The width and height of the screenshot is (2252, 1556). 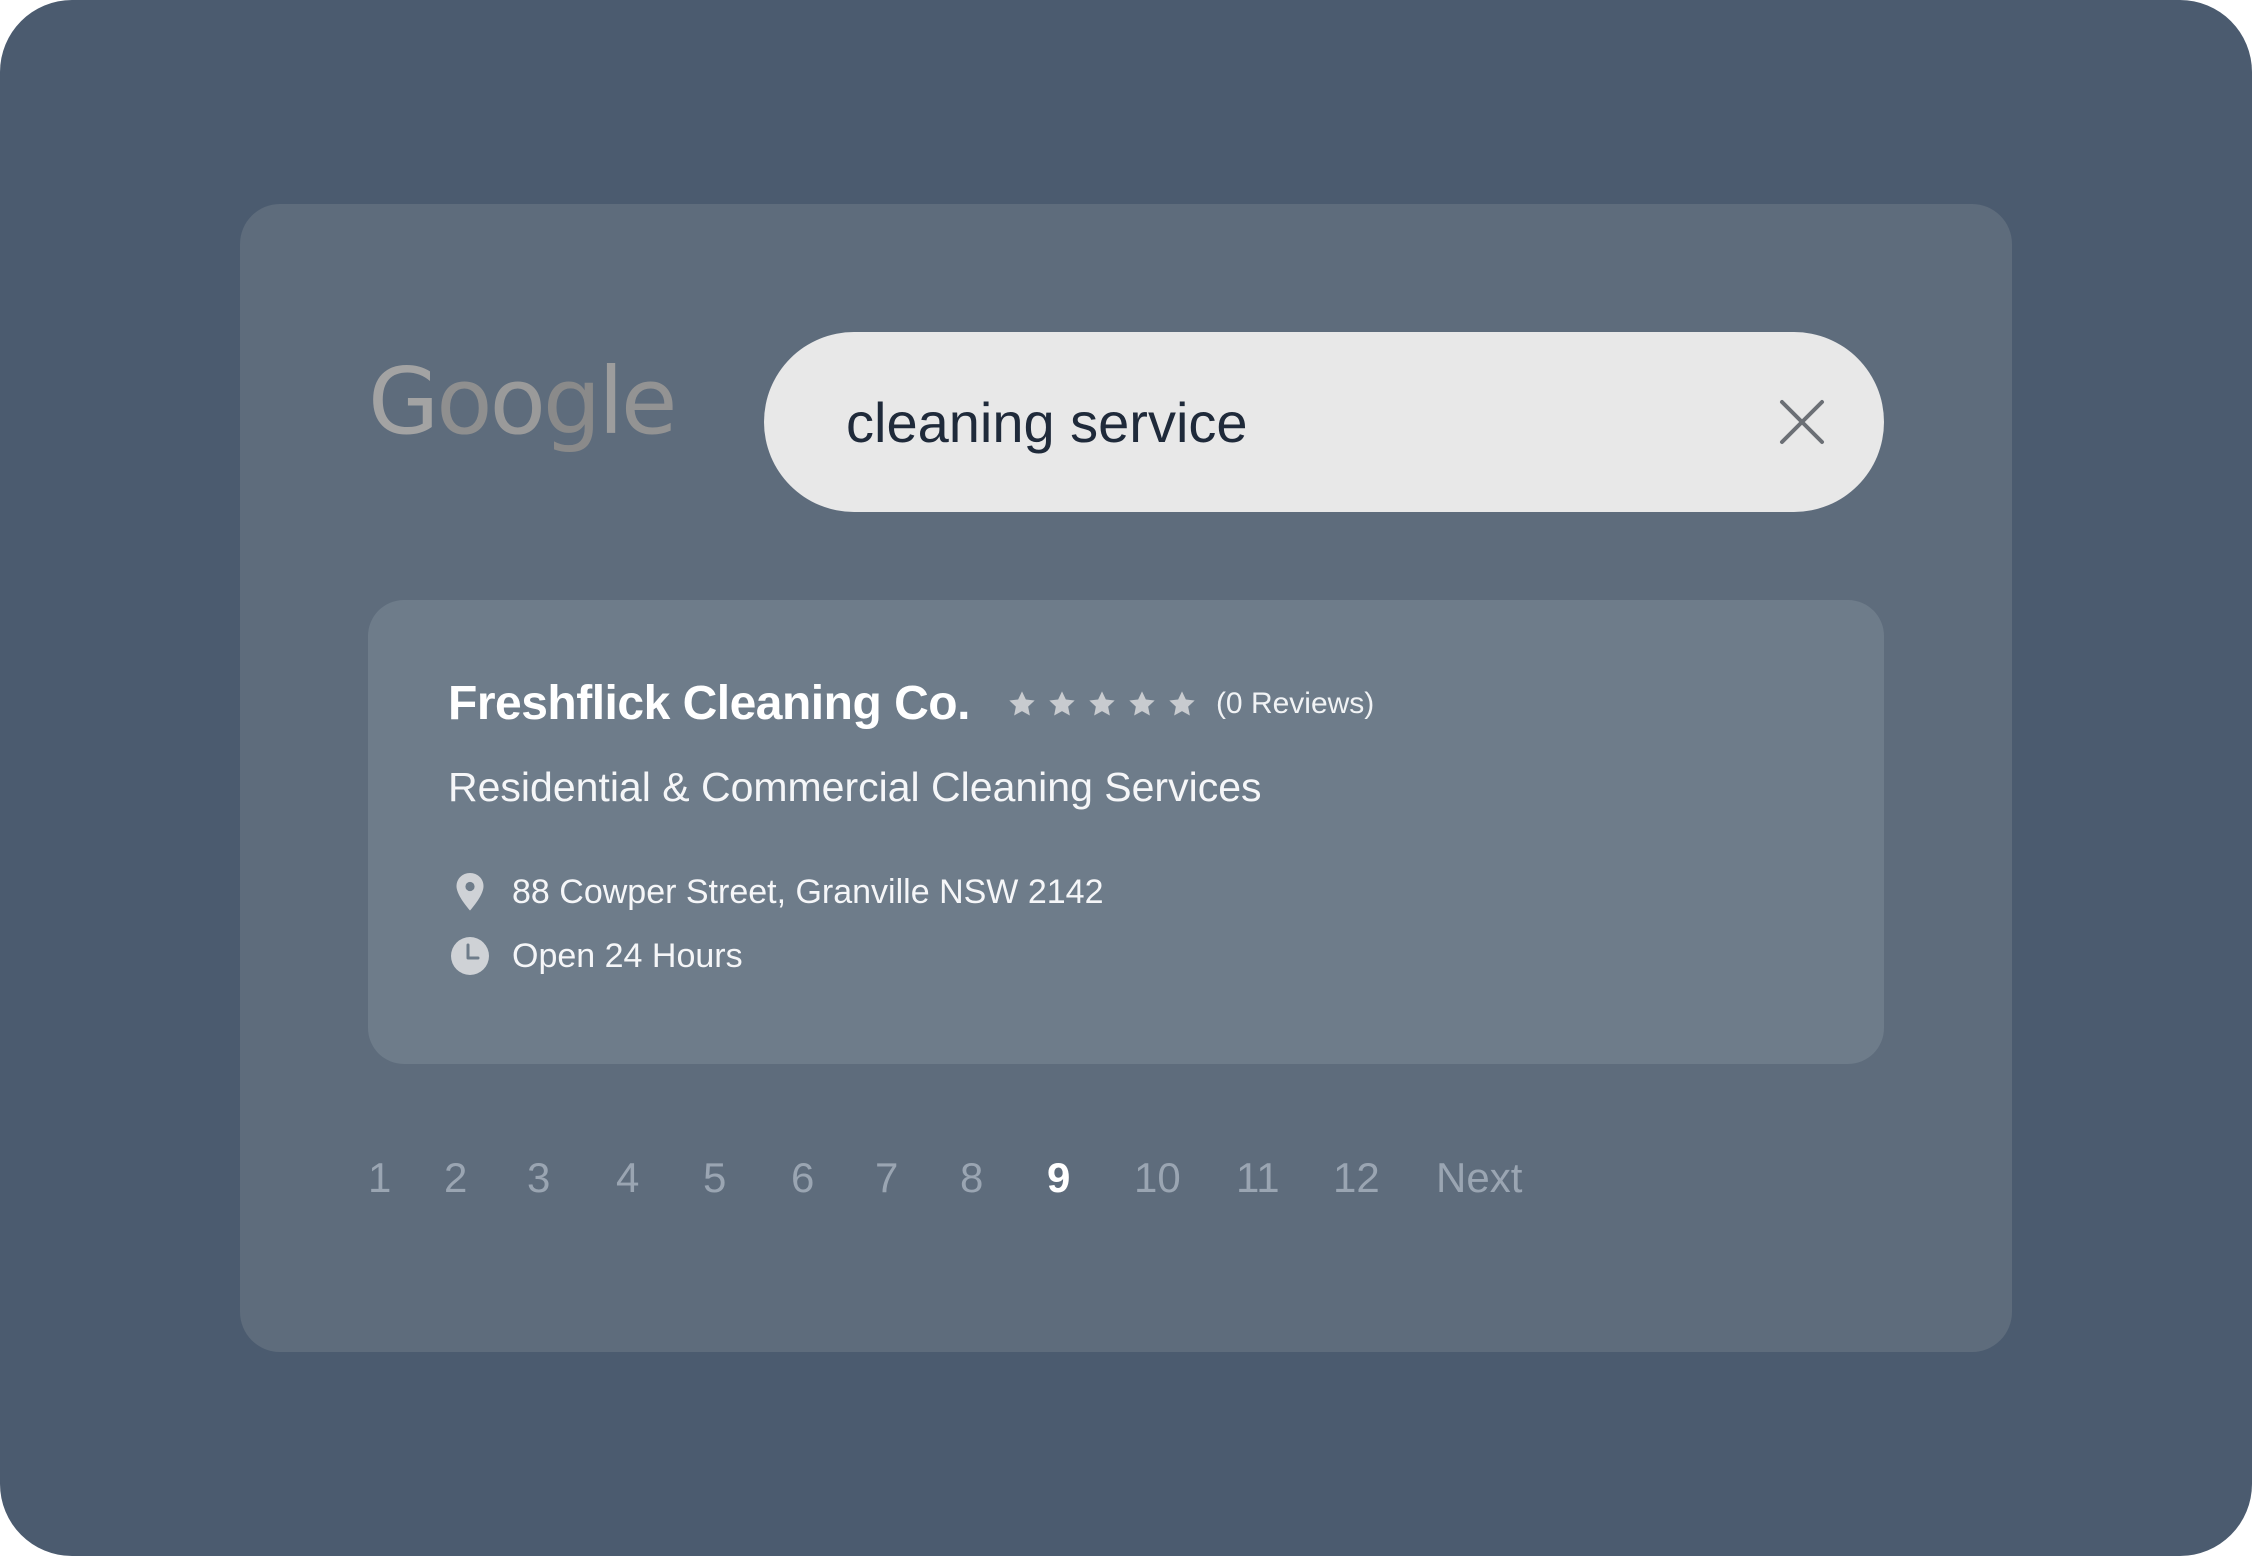 I want to click on close-icon, so click(x=1802, y=422).